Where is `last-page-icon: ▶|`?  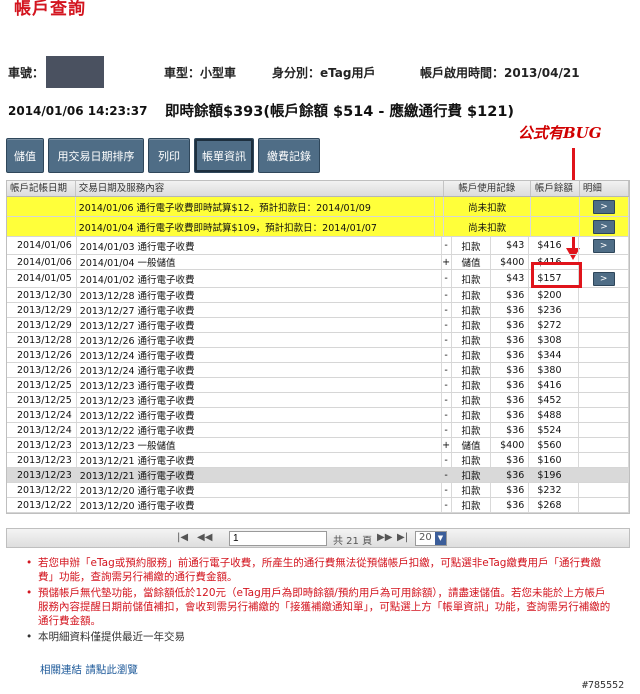
last-page-icon: ▶| is located at coordinates (402, 537).